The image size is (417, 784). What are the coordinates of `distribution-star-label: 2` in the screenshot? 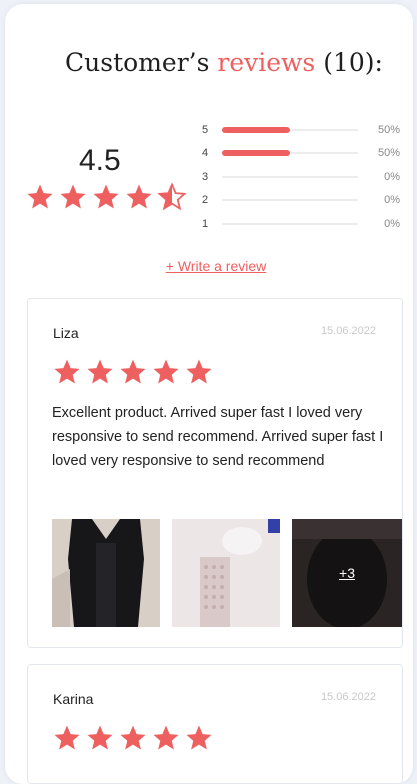 It's located at (205, 200).